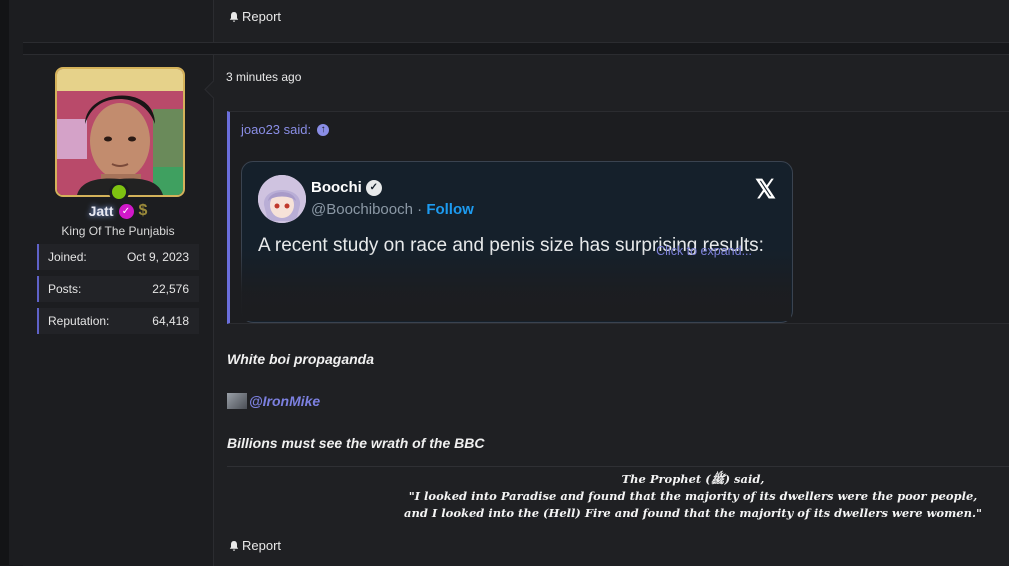 The width and height of the screenshot is (1009, 566). What do you see at coordinates (323, 129) in the screenshot?
I see `arrow-up-icon: ↑` at bounding box center [323, 129].